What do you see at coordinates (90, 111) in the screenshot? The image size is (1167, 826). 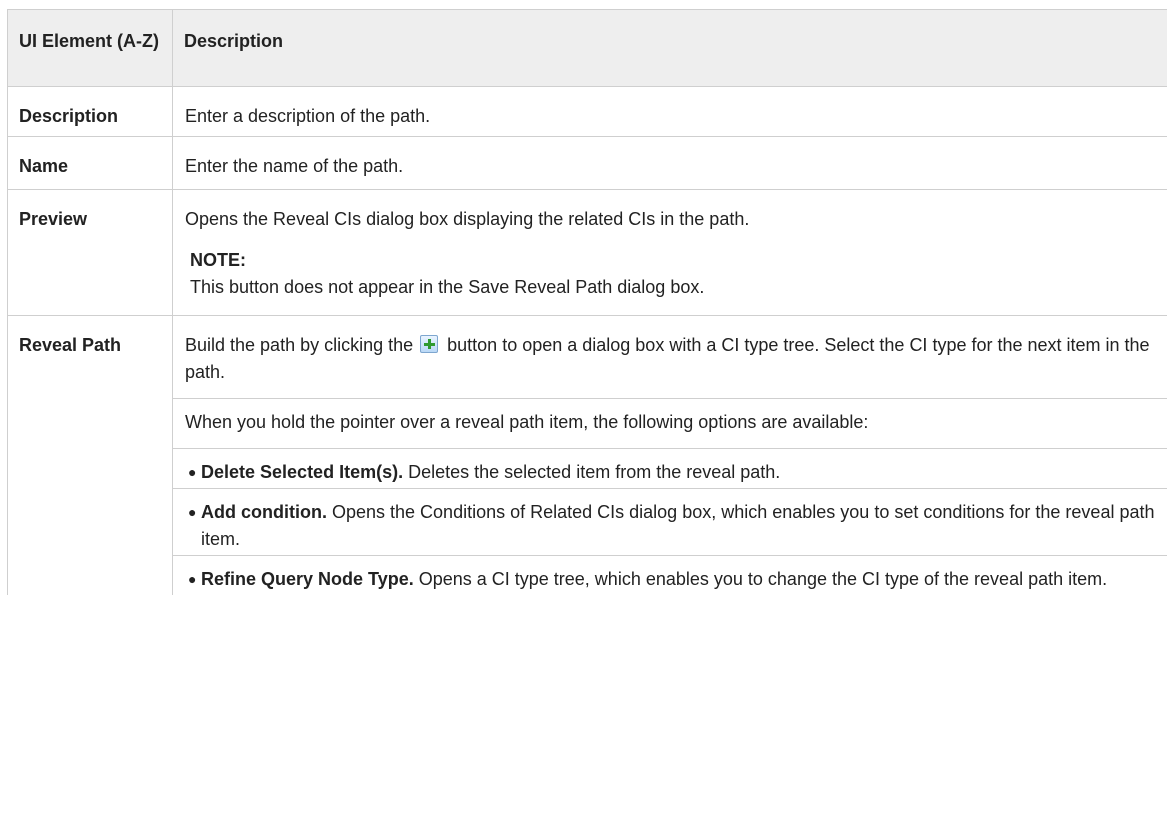 I see `row-term-description: Description` at bounding box center [90, 111].